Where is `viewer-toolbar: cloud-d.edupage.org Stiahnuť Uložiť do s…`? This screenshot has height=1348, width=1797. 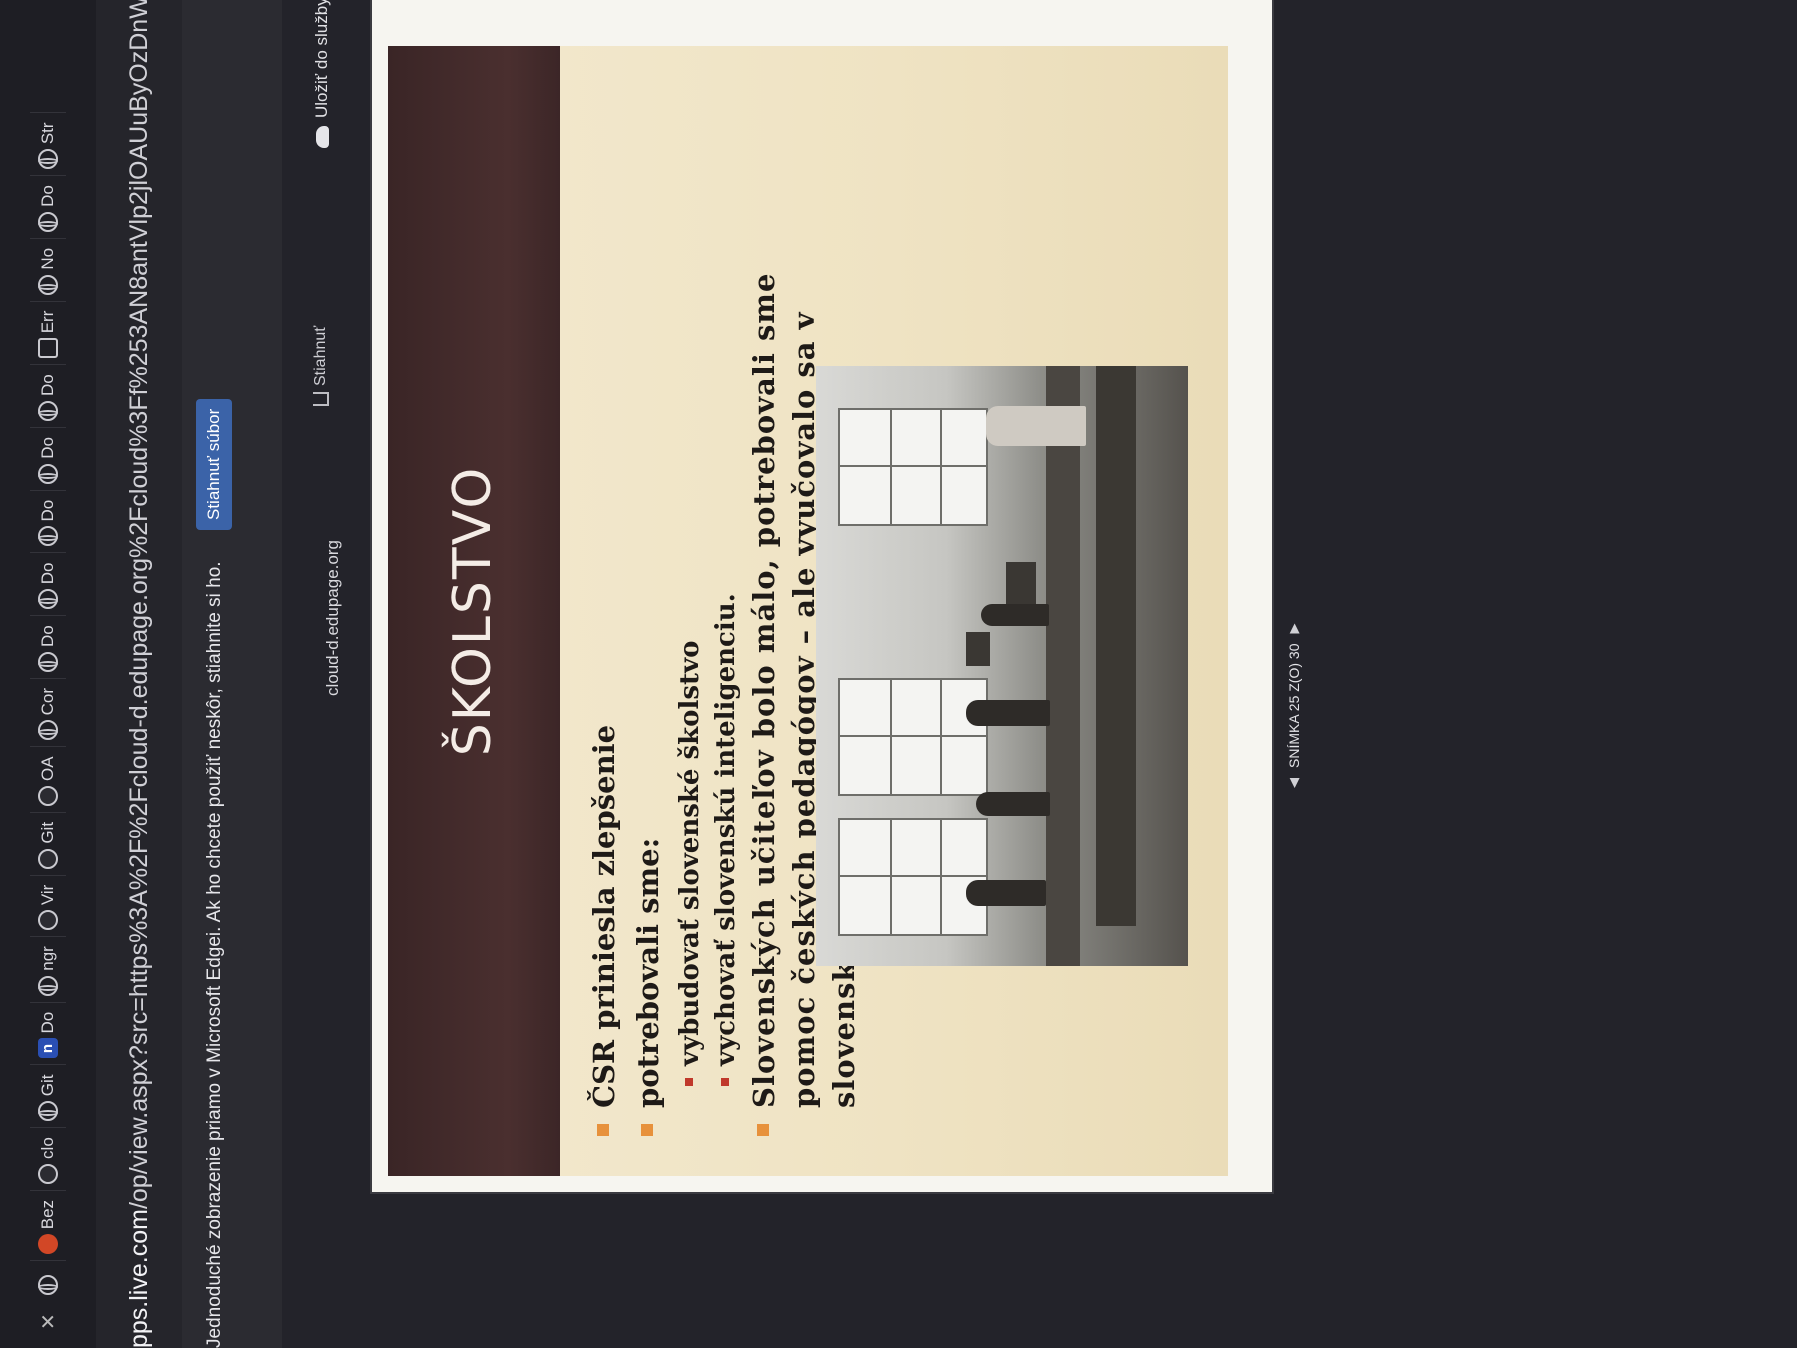 viewer-toolbar: cloud-d.edupage.org Stiahnuť Uložiť do s… is located at coordinates (322, 674).